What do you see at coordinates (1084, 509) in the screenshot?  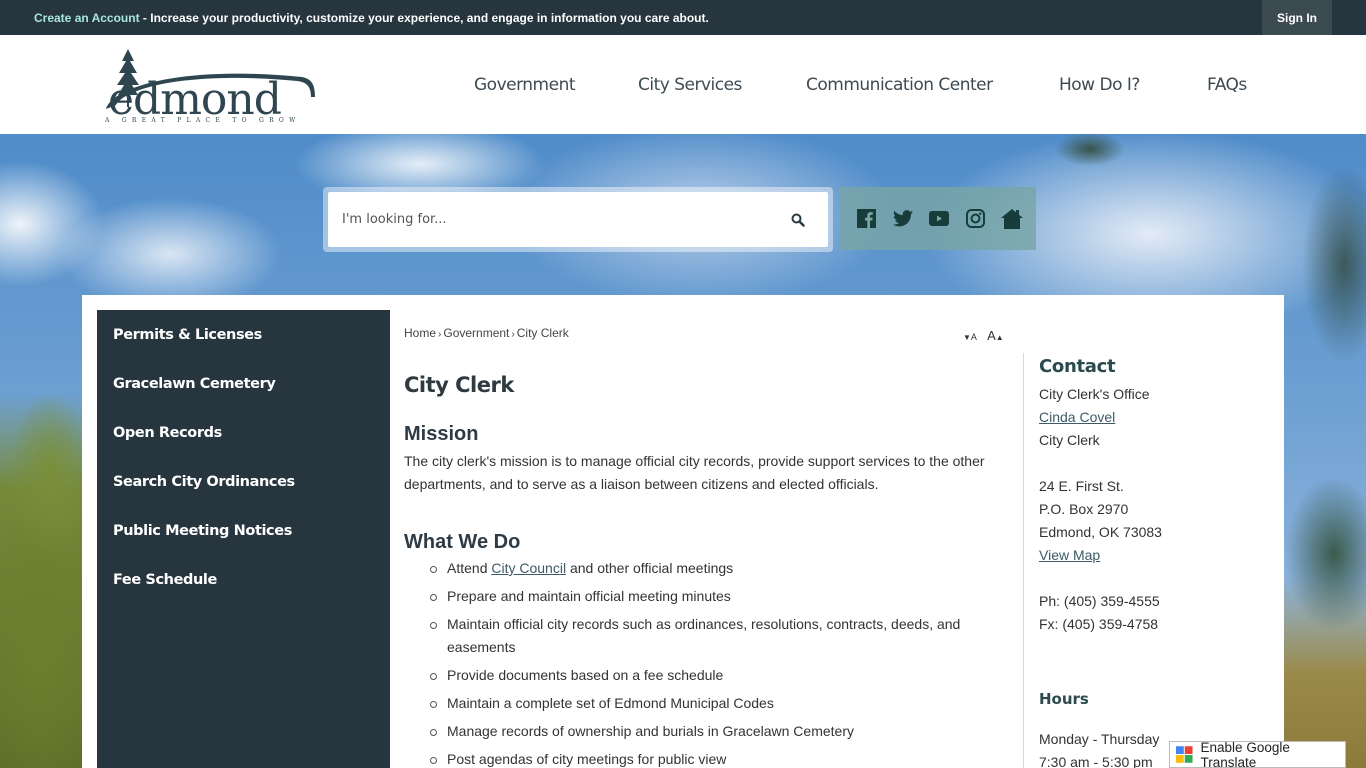 I see `contact-address-line2: P.O. Box 2970` at bounding box center [1084, 509].